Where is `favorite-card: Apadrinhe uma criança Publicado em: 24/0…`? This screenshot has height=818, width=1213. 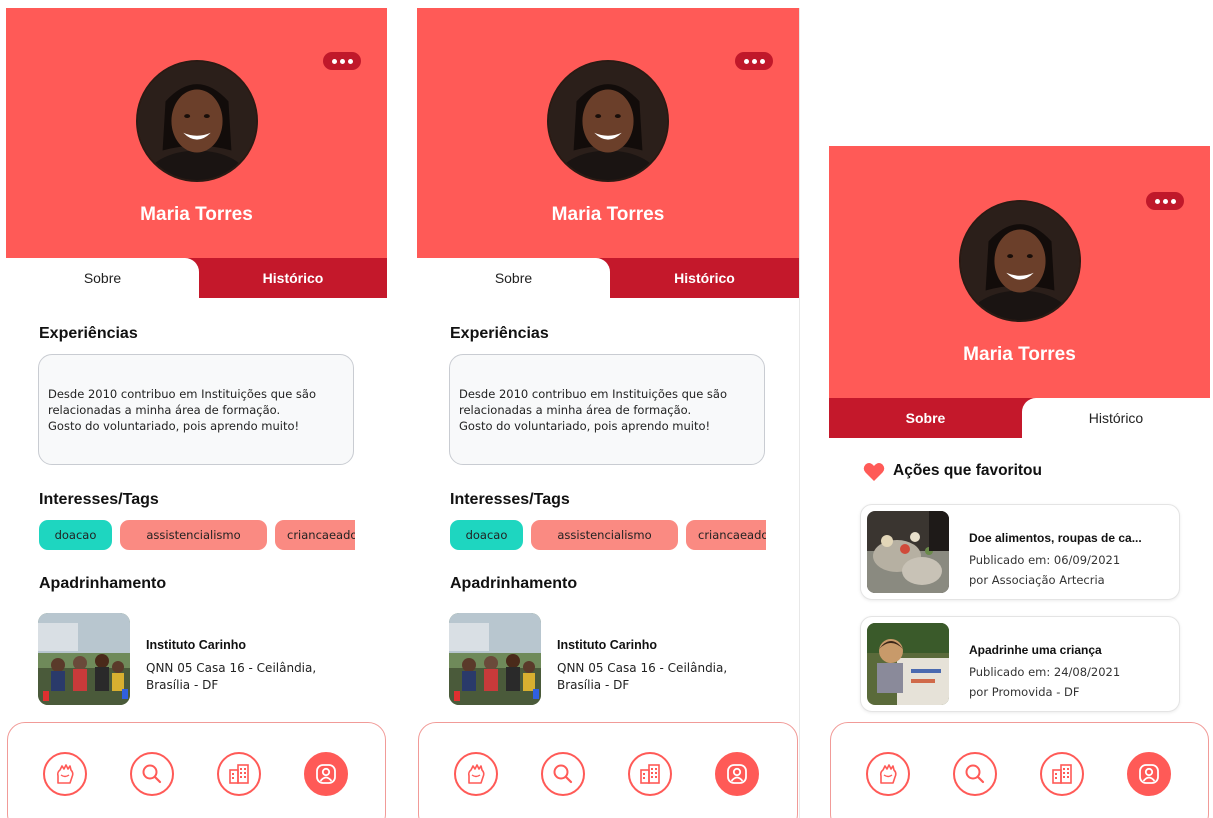 favorite-card: Apadrinhe uma criança Publicado em: 24/0… is located at coordinates (1020, 664).